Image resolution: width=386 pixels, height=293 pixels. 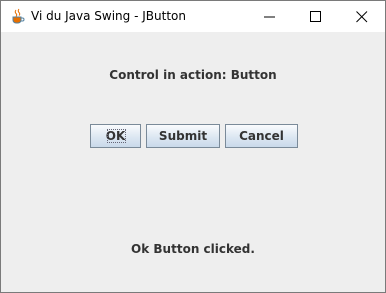 I want to click on cancel-button: Cancel, so click(x=261, y=136).